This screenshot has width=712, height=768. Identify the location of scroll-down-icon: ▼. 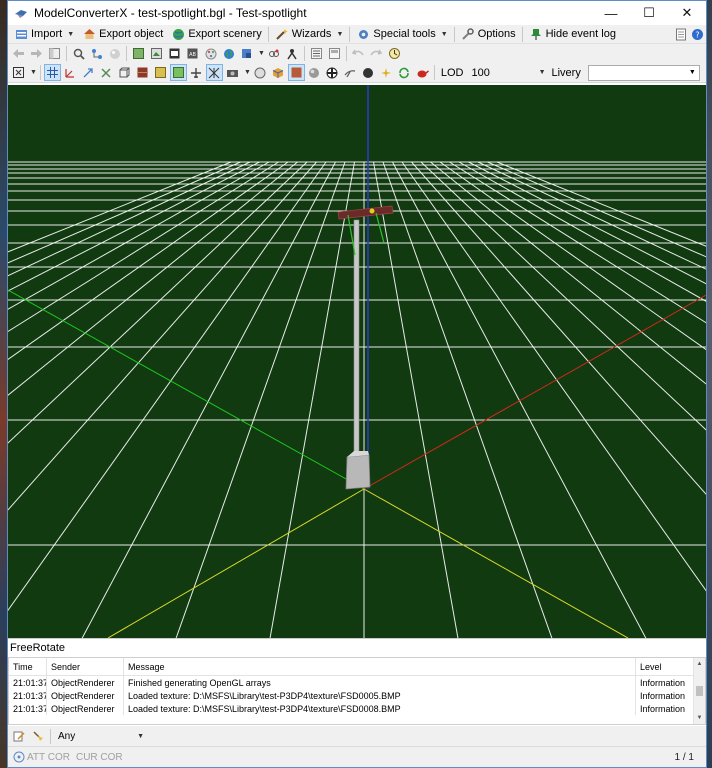
(699, 718).